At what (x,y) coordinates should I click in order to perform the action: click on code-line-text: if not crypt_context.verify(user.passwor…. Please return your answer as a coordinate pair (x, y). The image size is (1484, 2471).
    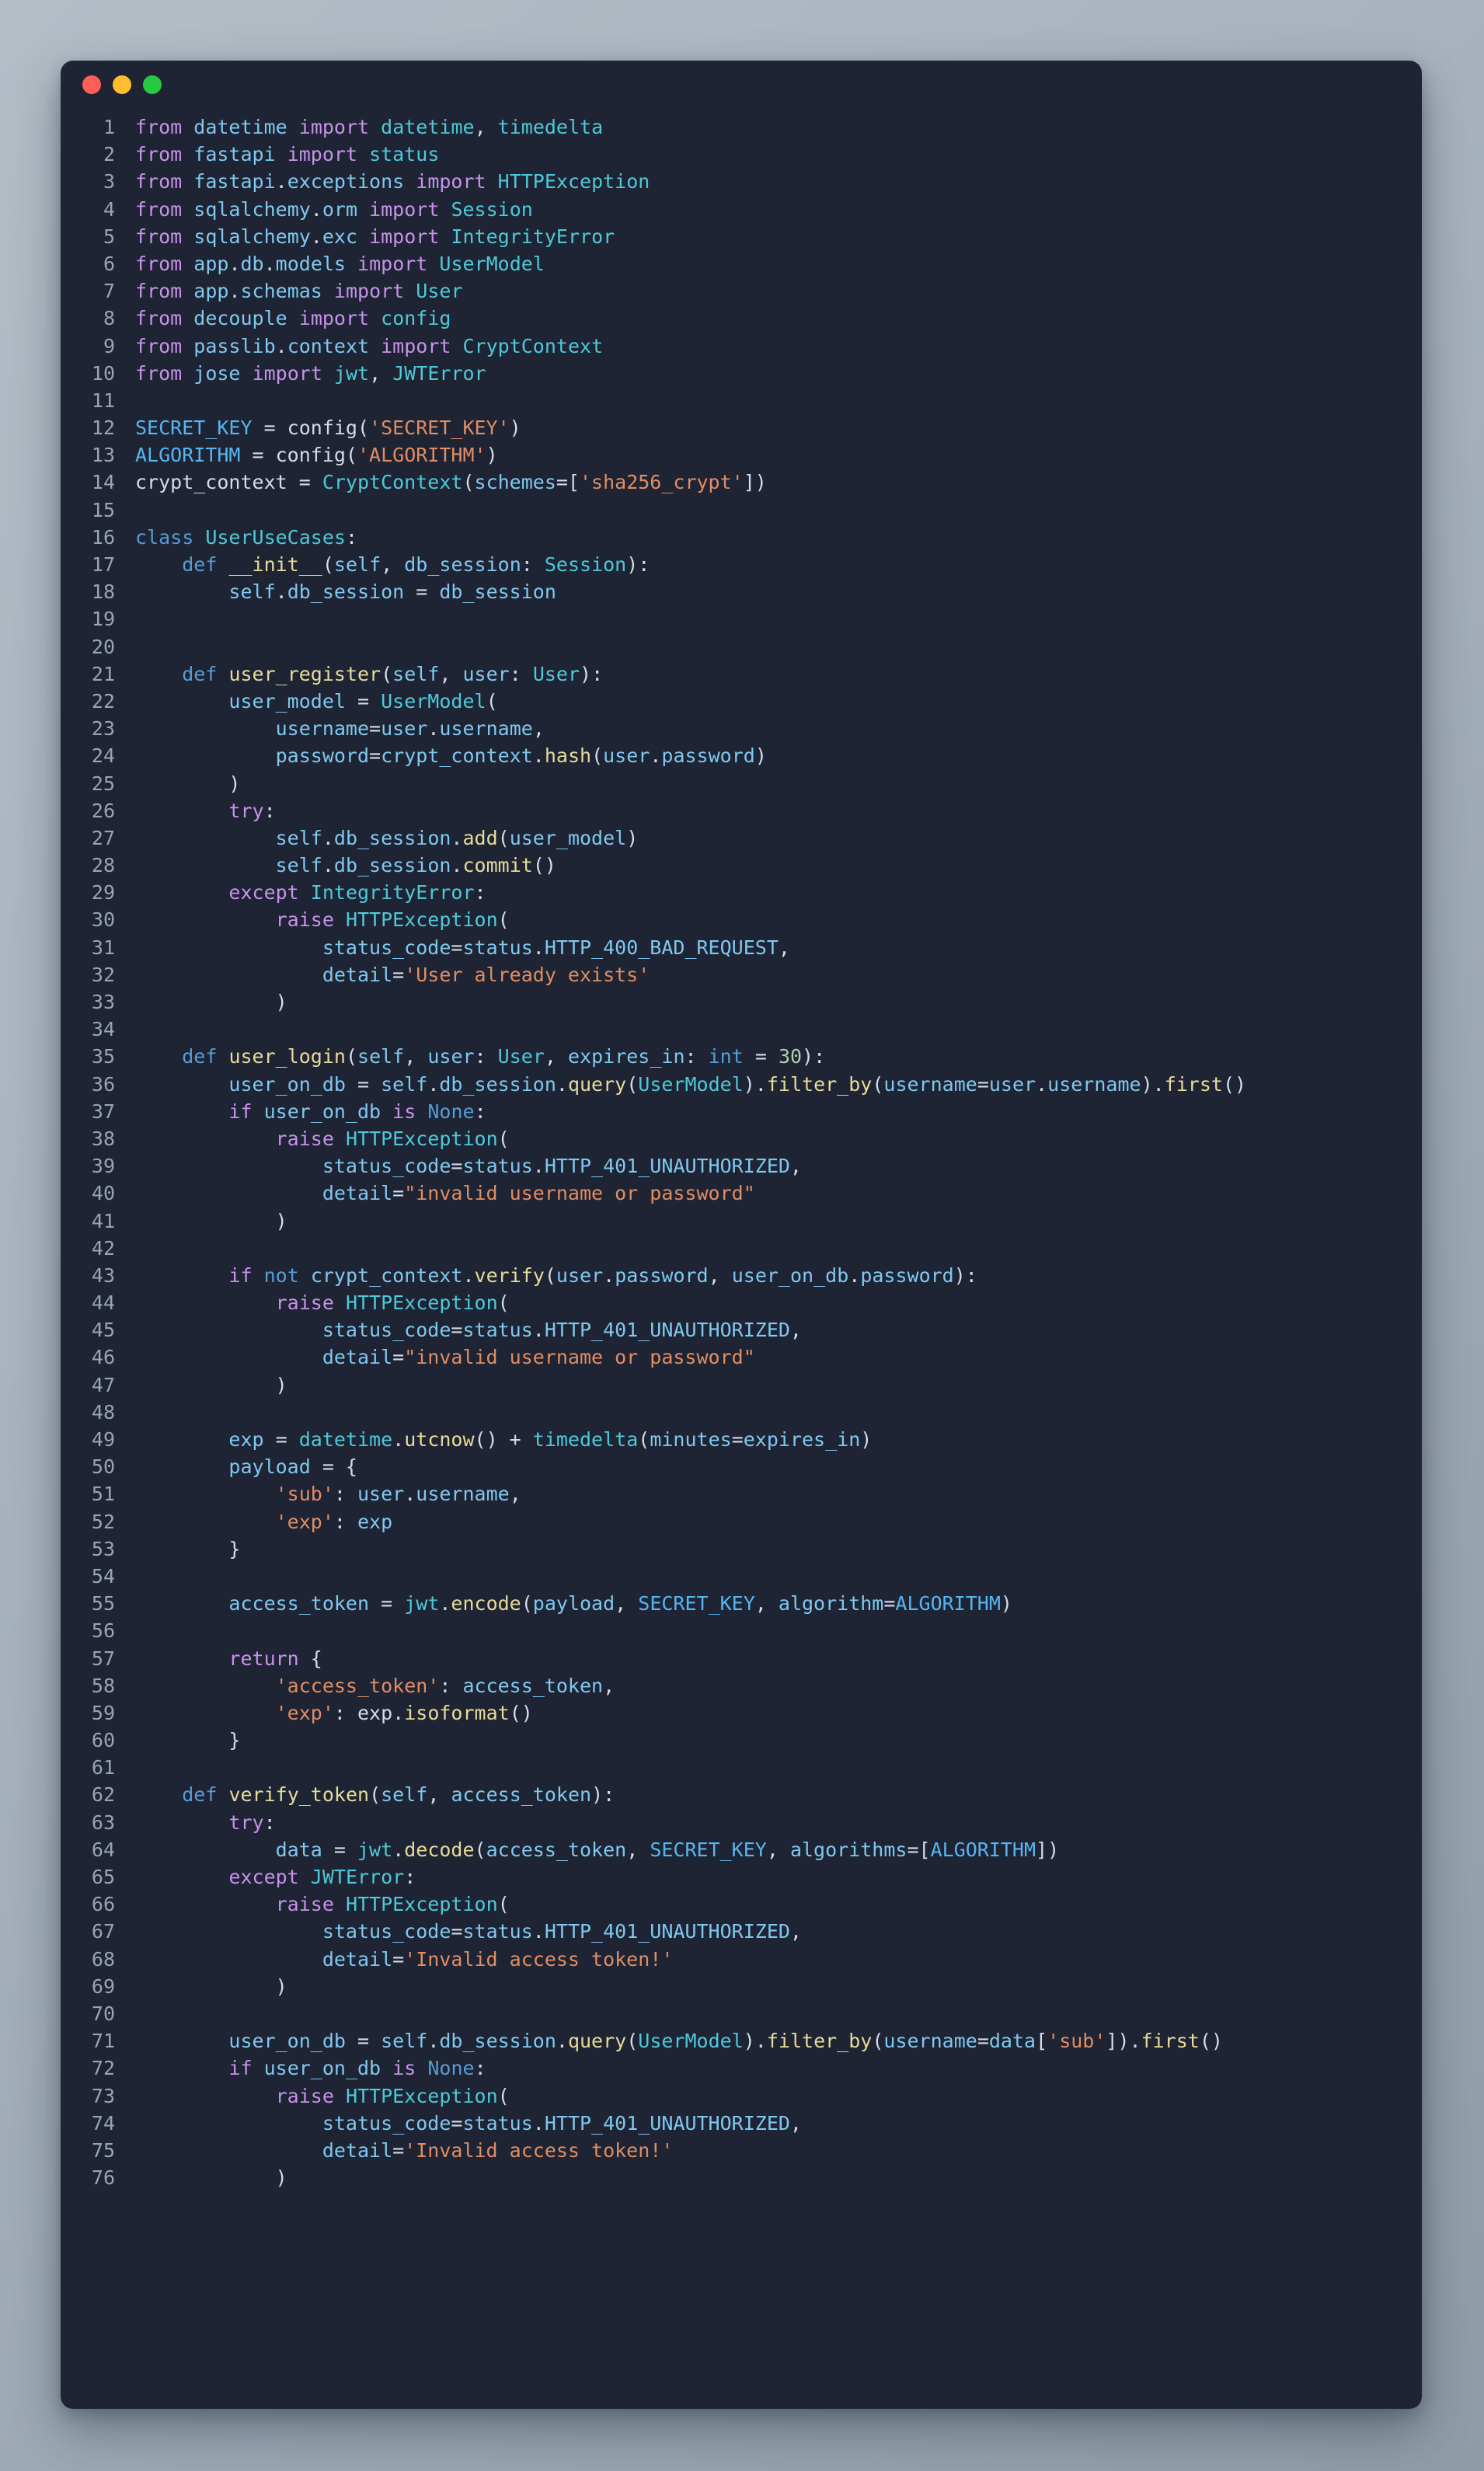
    Looking at the image, I should click on (556, 1275).